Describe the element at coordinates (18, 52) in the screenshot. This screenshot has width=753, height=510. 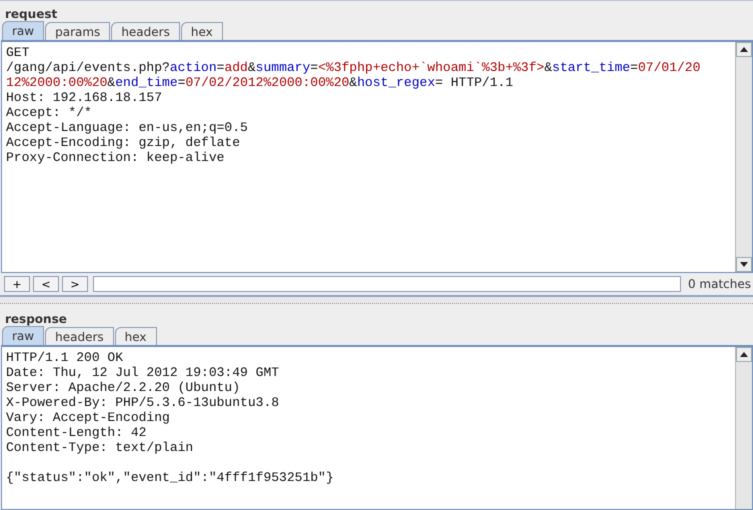
I see `code-line: GET` at that location.